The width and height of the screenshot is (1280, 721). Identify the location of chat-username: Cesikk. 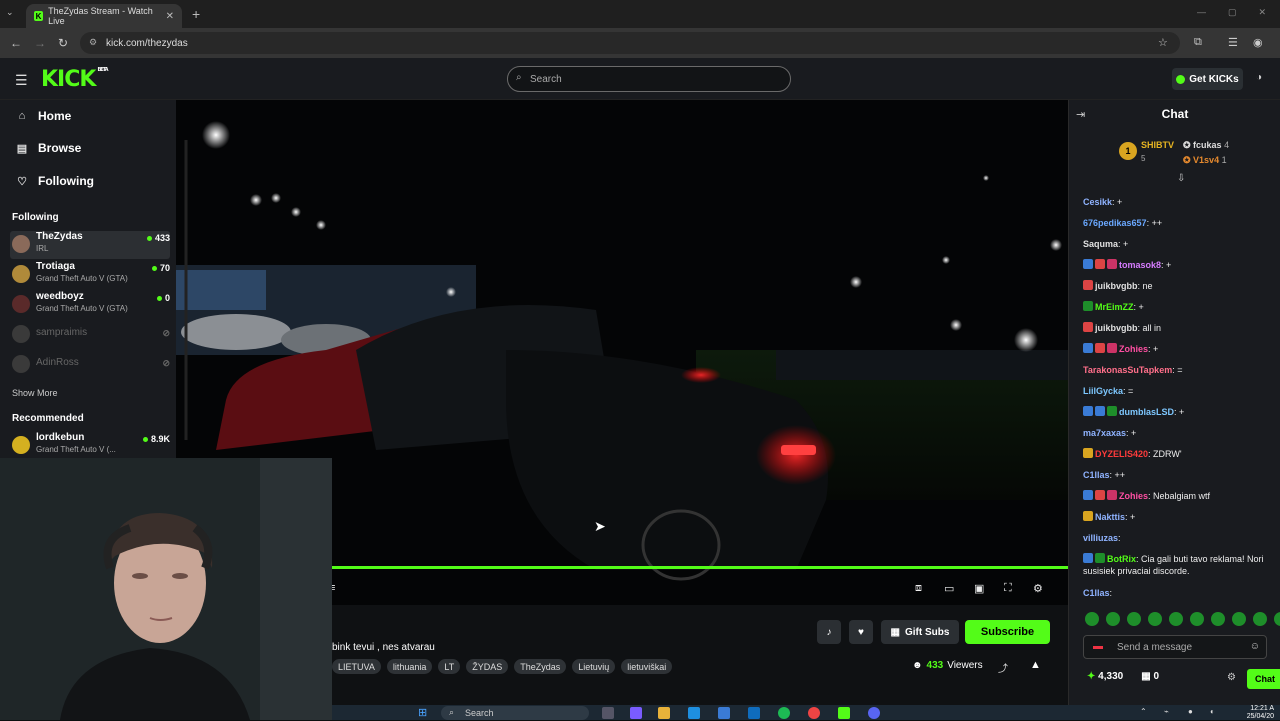
(1097, 202).